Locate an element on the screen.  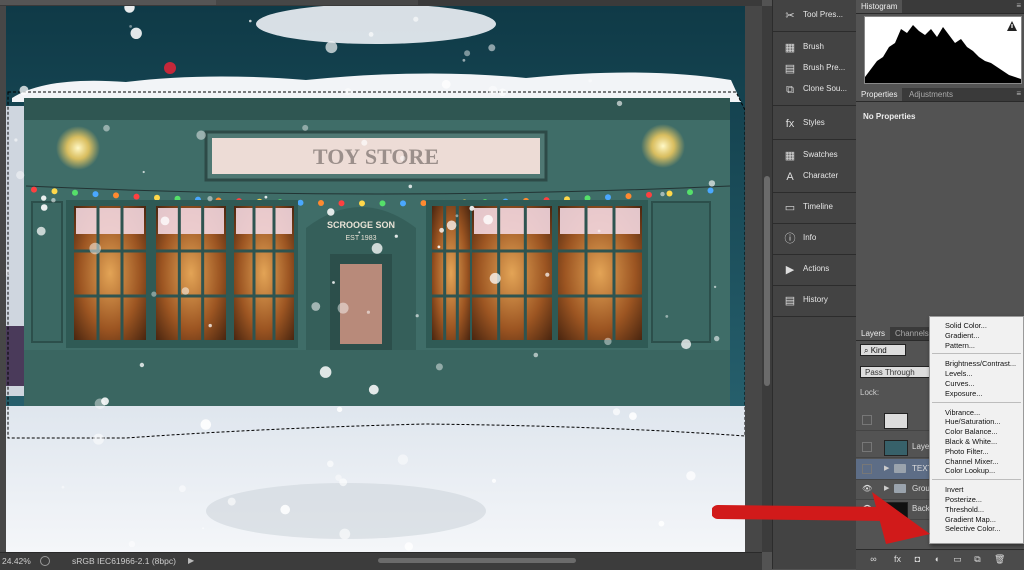
histogram-graph is located at coordinates (943, 50).